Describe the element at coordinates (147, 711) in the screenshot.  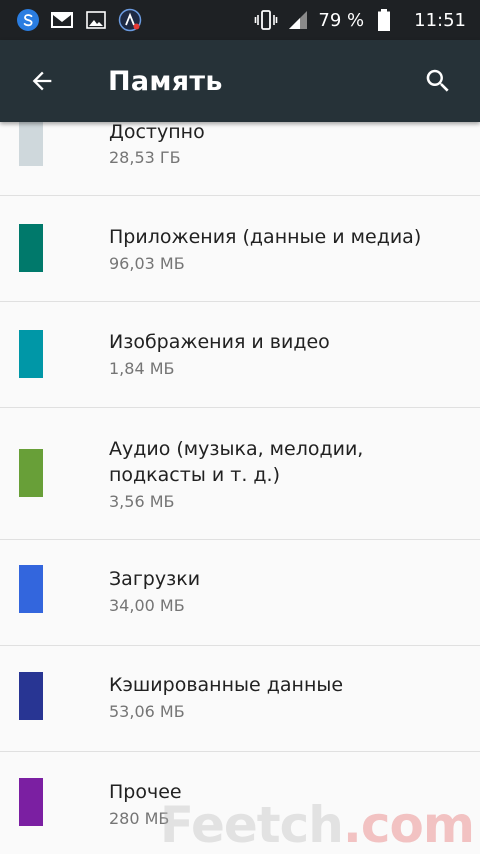
I see `item-size: 53,06 МБ` at that location.